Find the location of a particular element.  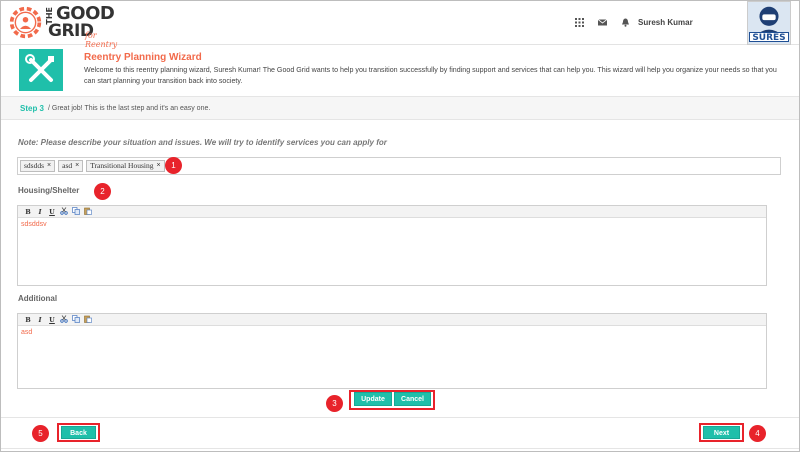

issues-tag-input: sdsdds × asd × Transitional Housing × is located at coordinates (399, 166).